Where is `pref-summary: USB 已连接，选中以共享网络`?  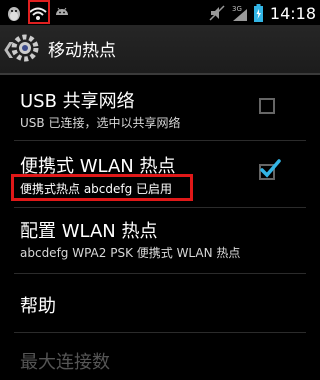 pref-summary: USB 已连接，选中以共享网络 is located at coordinates (100, 123).